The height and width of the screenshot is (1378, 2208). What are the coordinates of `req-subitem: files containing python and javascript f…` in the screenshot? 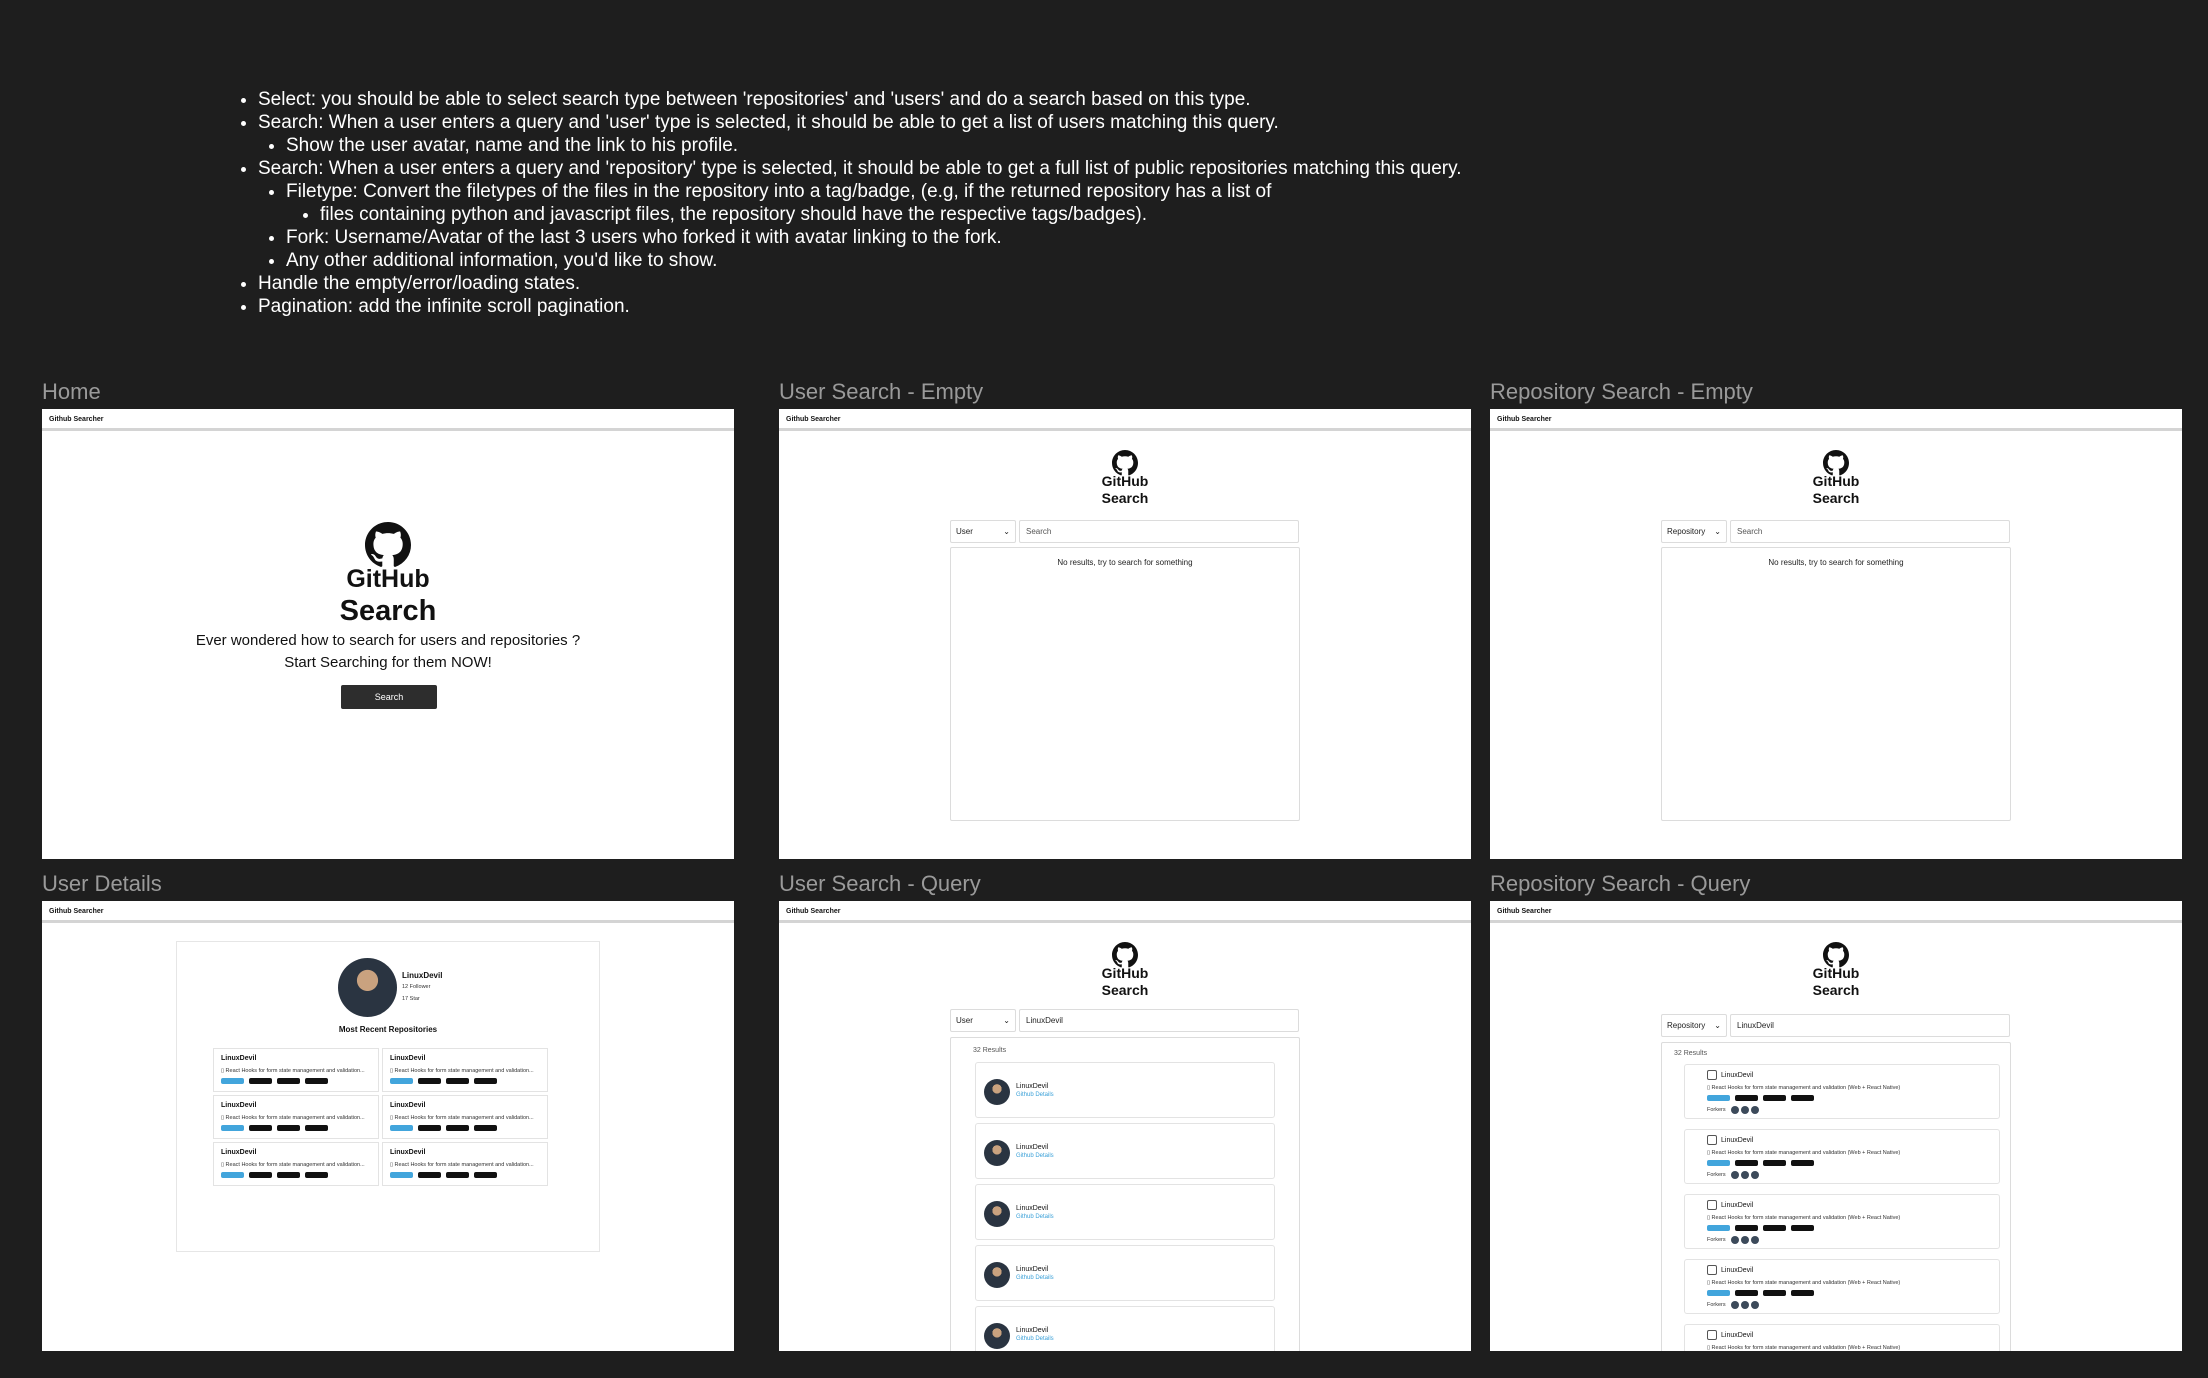 It's located at (891, 214).